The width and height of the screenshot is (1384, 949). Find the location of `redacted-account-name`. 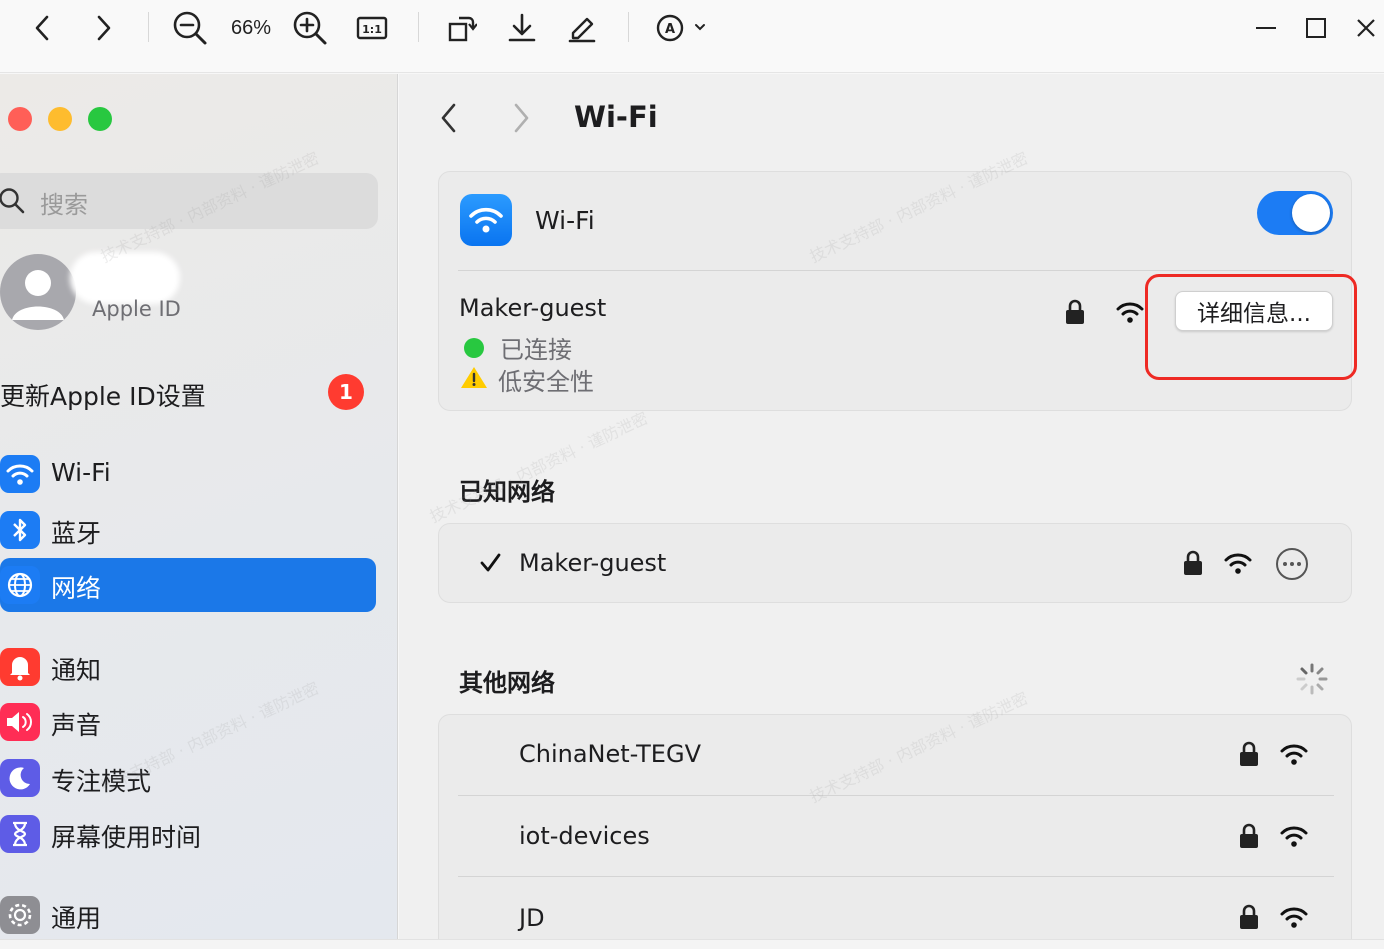

redacted-account-name is located at coordinates (125, 278).